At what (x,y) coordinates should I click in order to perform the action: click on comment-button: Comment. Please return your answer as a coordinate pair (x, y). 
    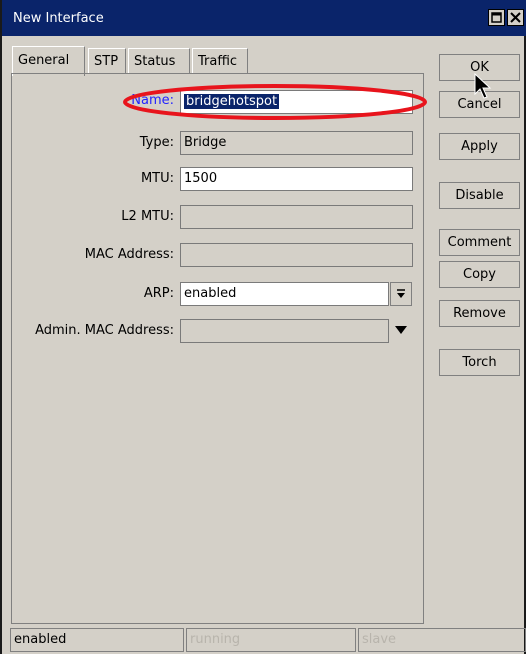
    Looking at the image, I should click on (479, 242).